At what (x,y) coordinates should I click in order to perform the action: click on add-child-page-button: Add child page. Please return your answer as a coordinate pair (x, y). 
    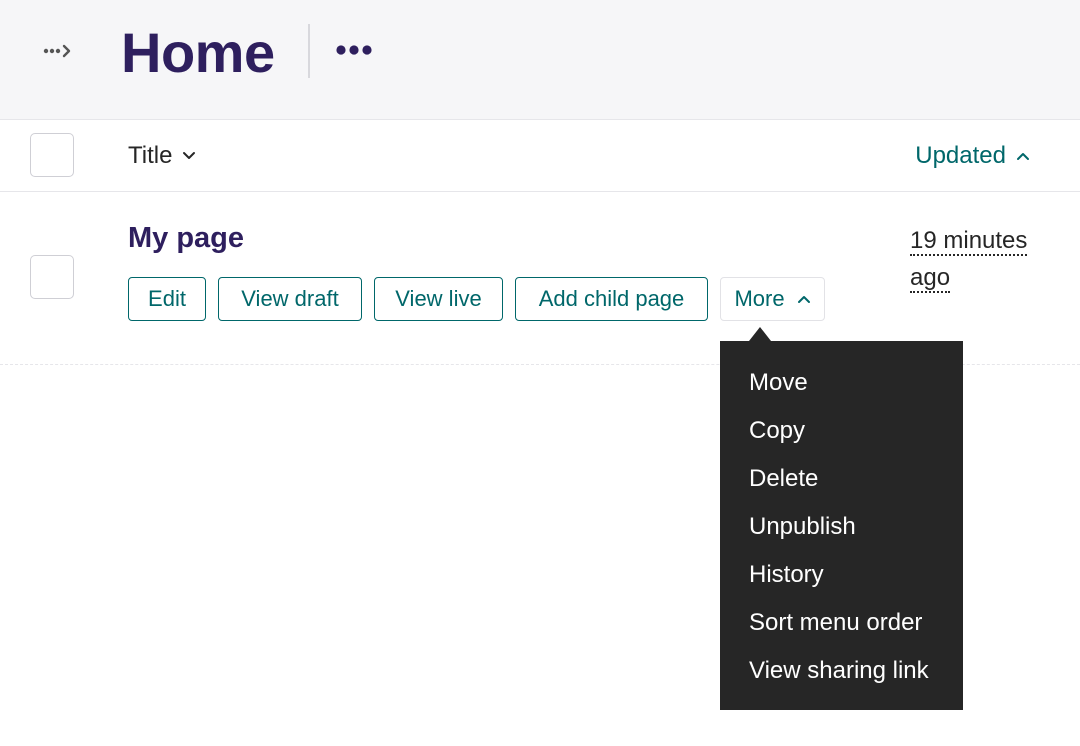
    Looking at the image, I should click on (611, 299).